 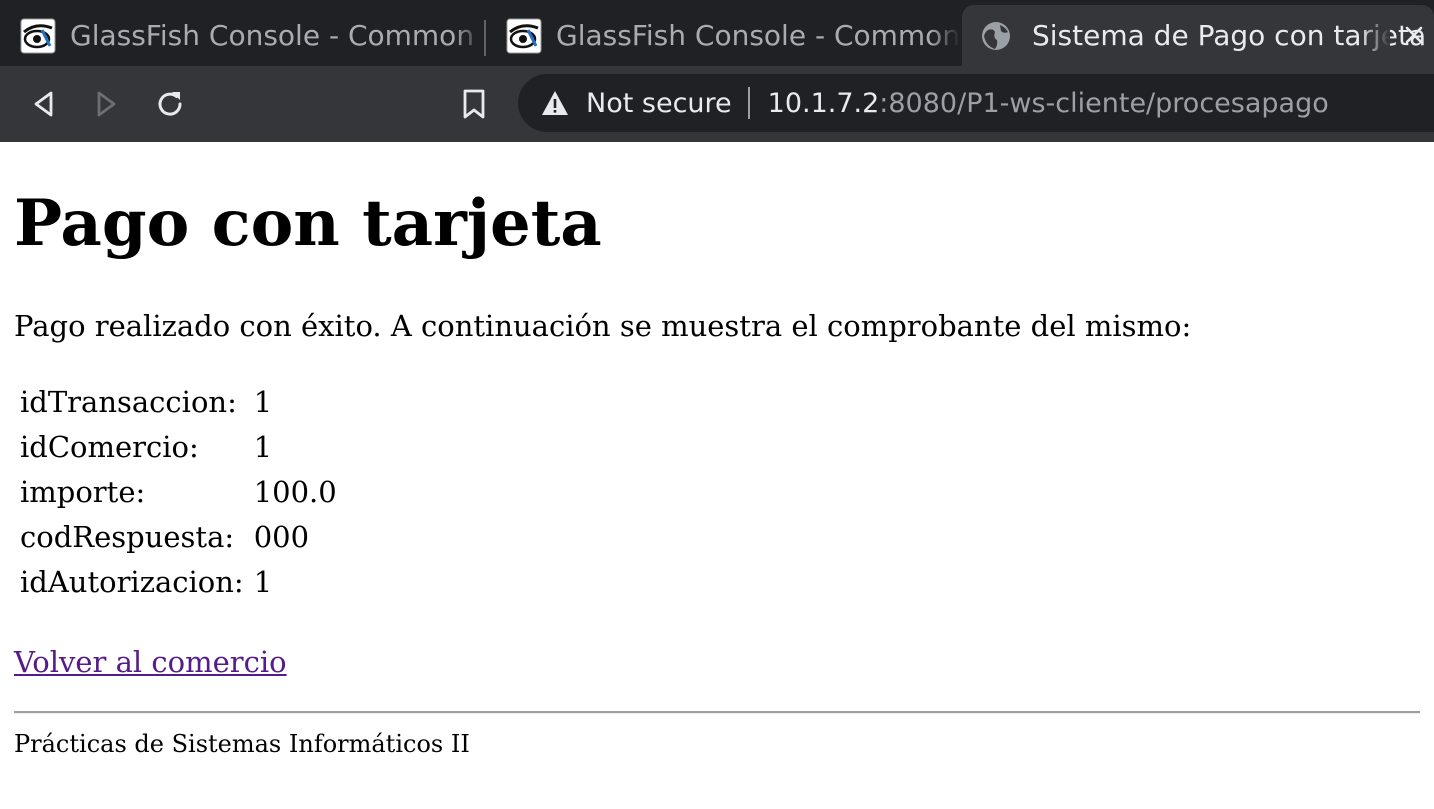 I want to click on table-row: idComercio: 1, so click(x=178, y=447).